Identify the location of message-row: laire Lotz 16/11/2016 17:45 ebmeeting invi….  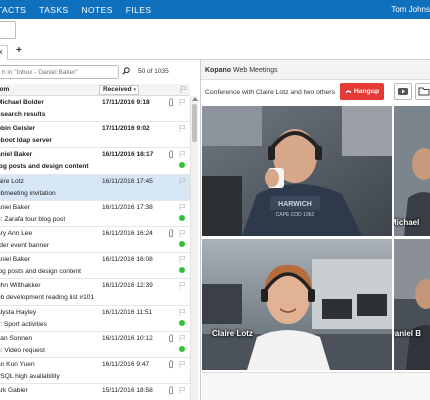
(95, 187).